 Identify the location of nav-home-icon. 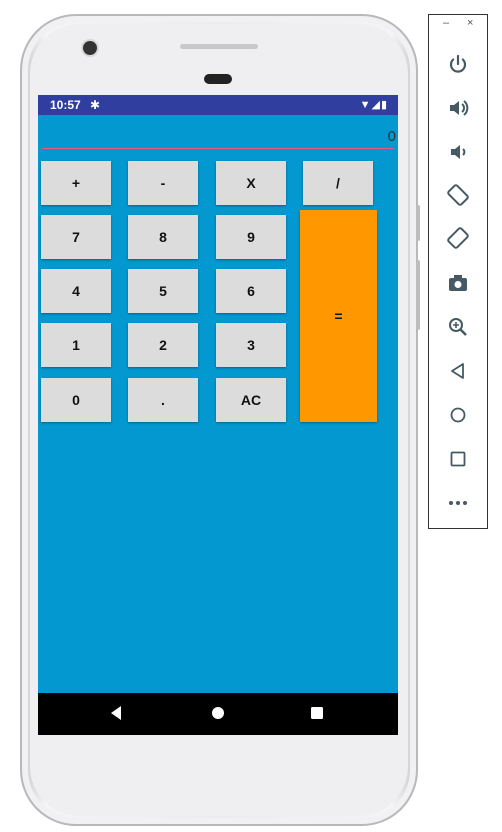
(218, 714).